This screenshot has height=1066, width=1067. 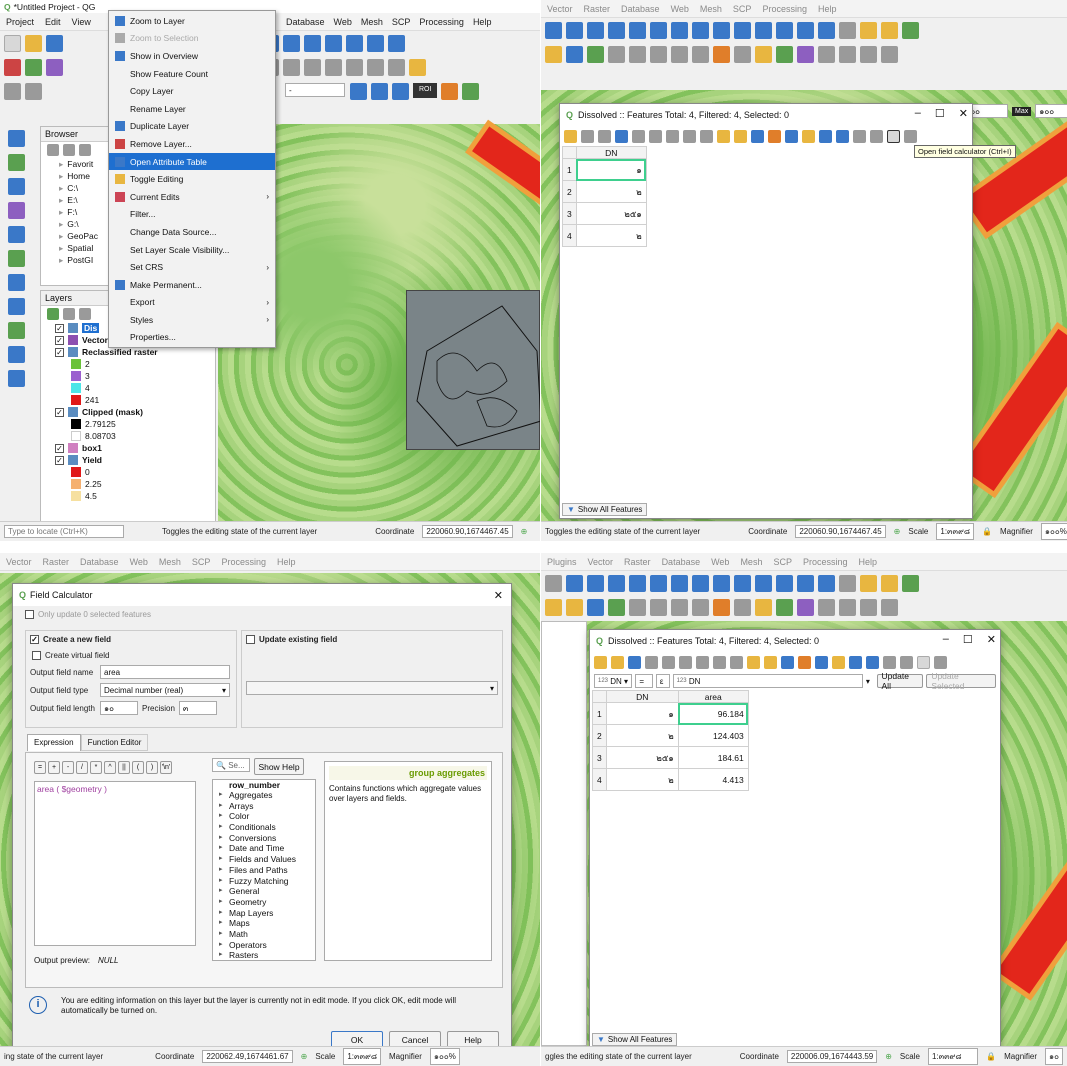 What do you see at coordinates (826, 607) in the screenshot?
I see `move-label-icon` at bounding box center [826, 607].